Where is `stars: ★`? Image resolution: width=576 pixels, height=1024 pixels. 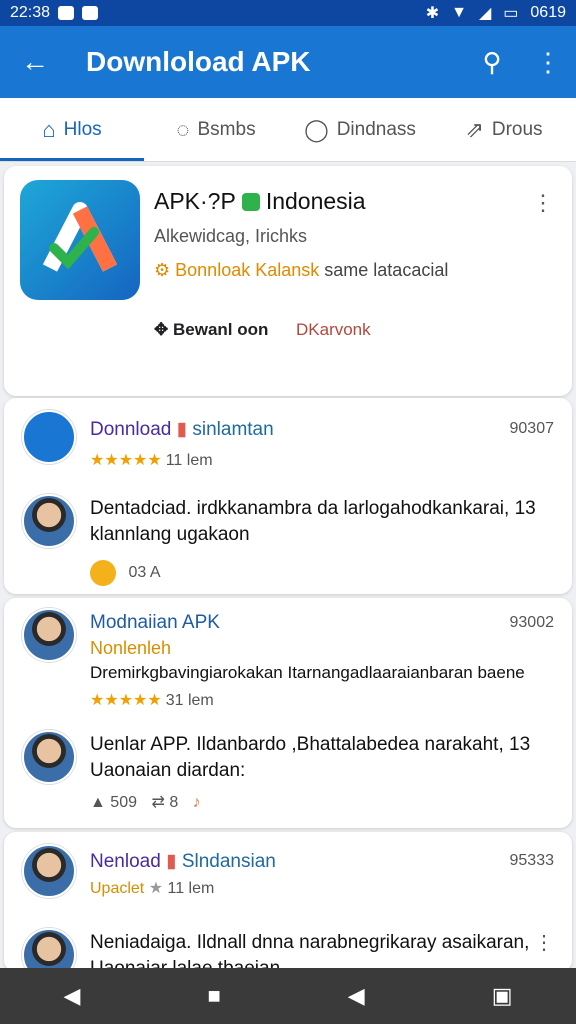 stars: ★ is located at coordinates (156, 888).